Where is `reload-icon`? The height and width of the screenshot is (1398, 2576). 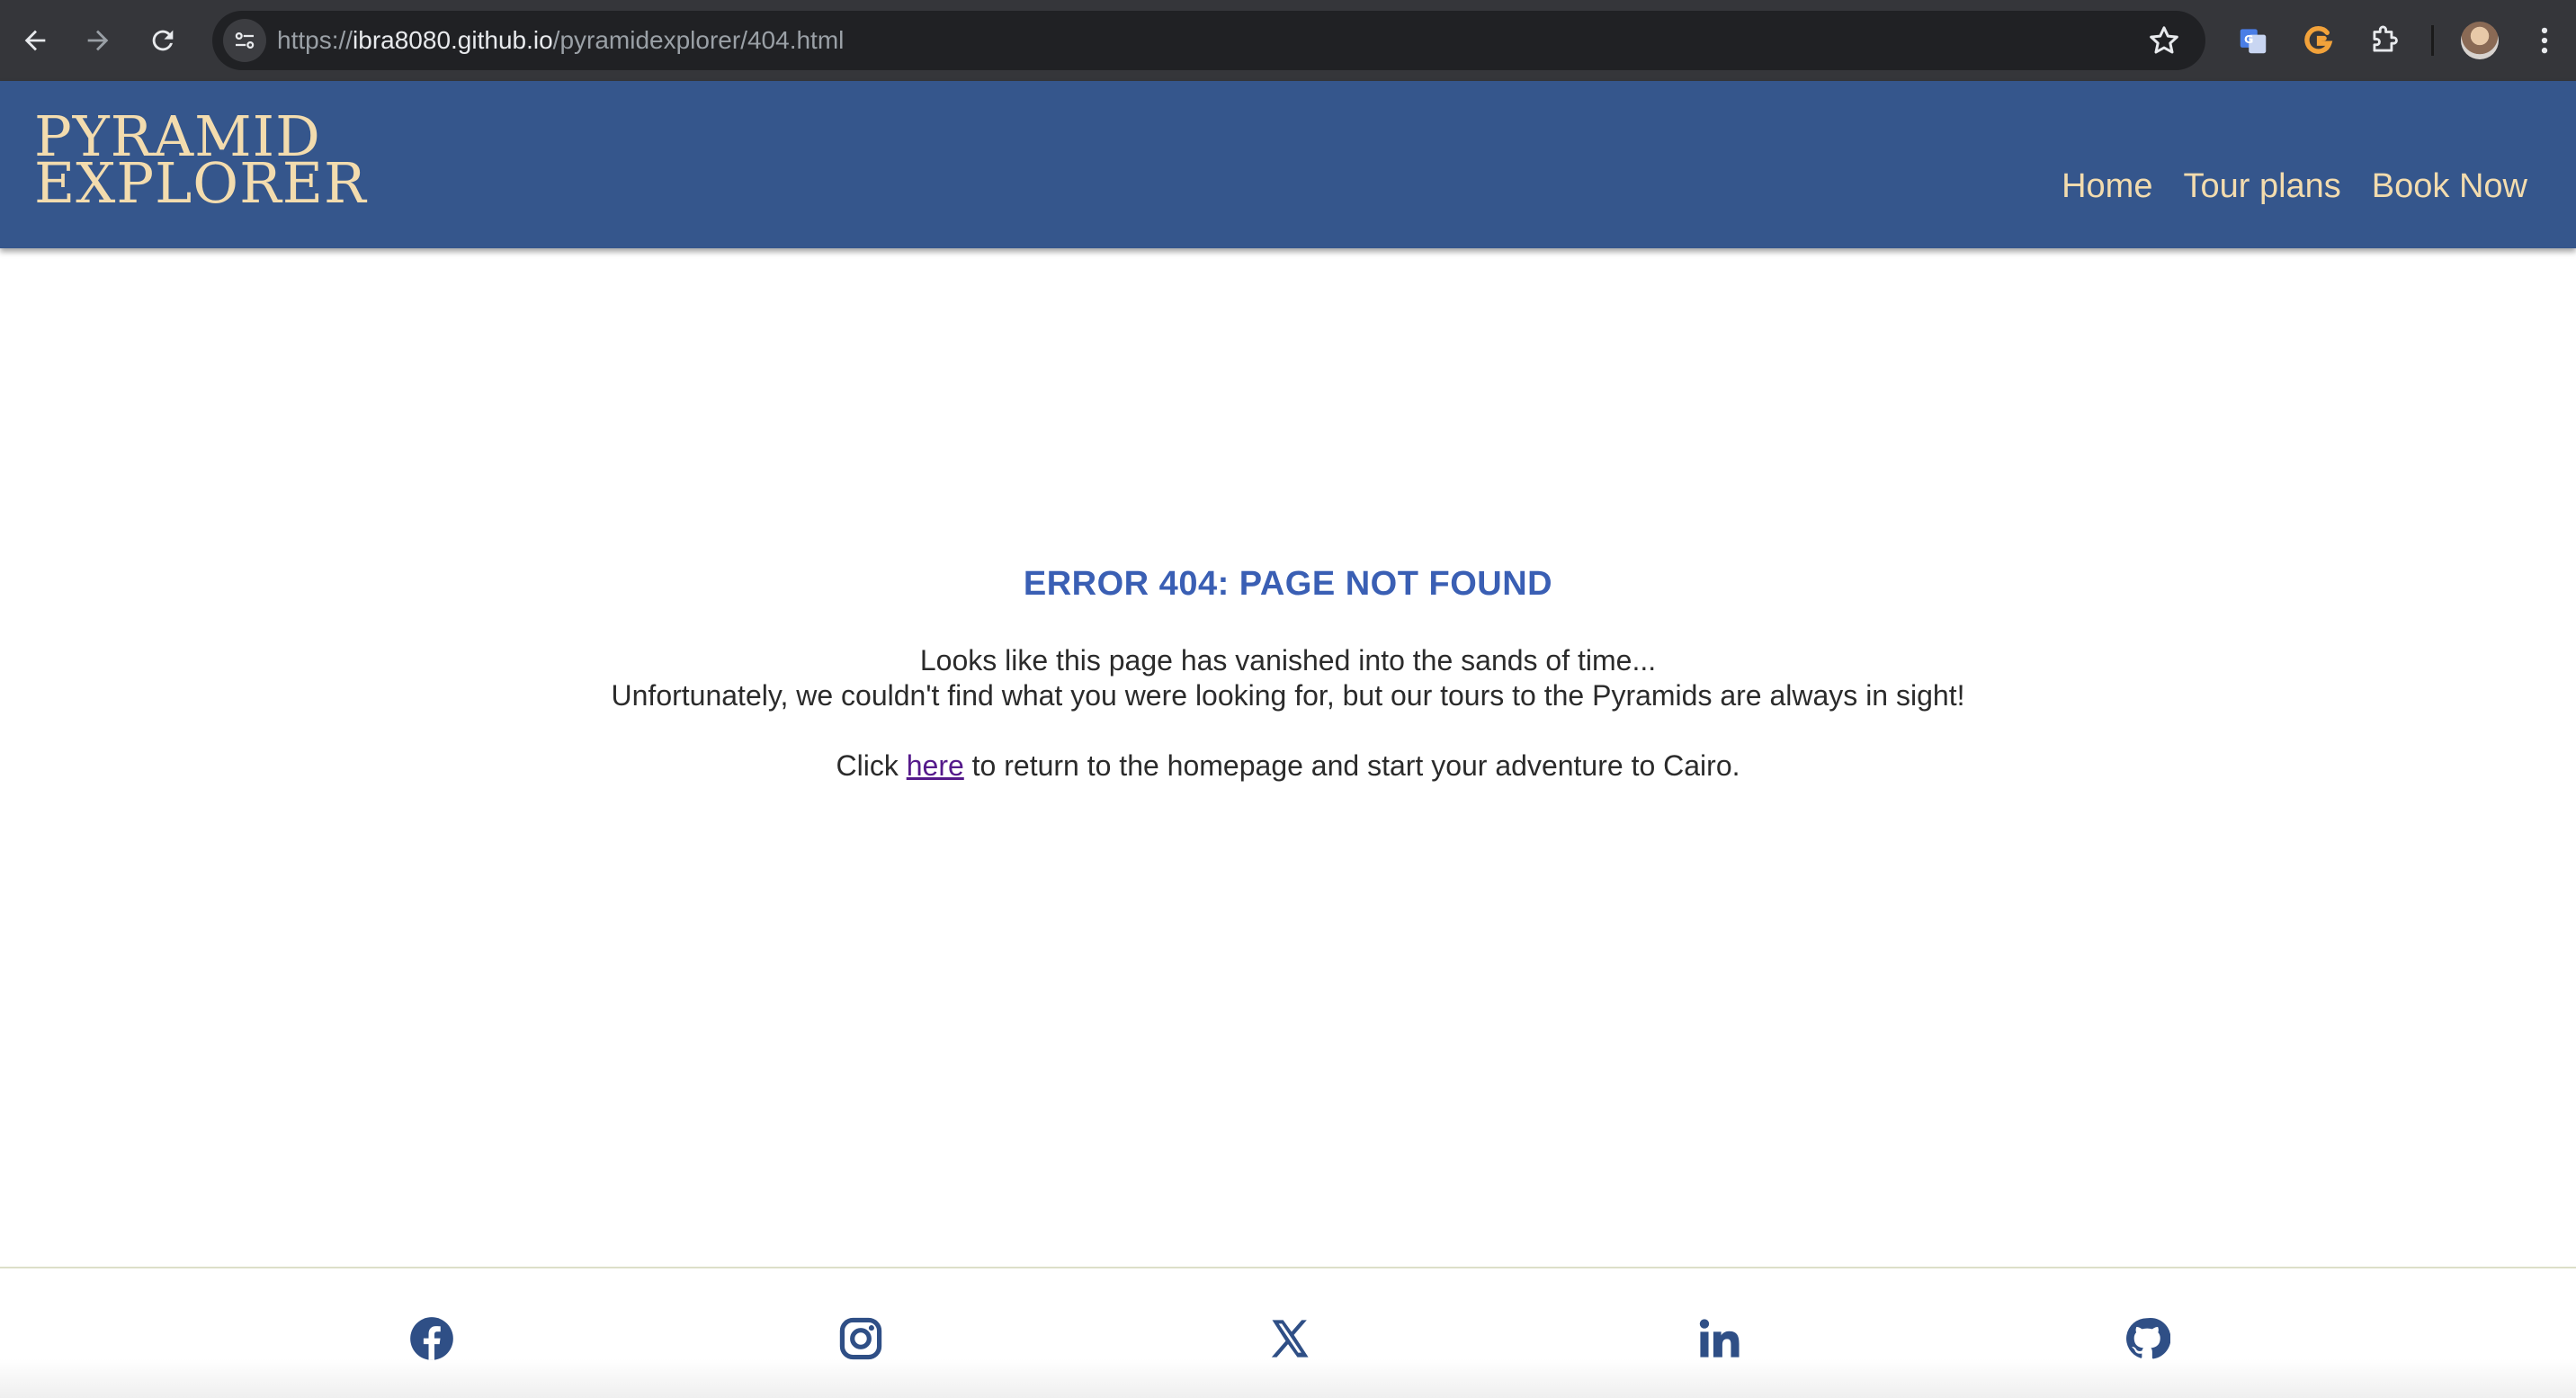 reload-icon is located at coordinates (162, 40).